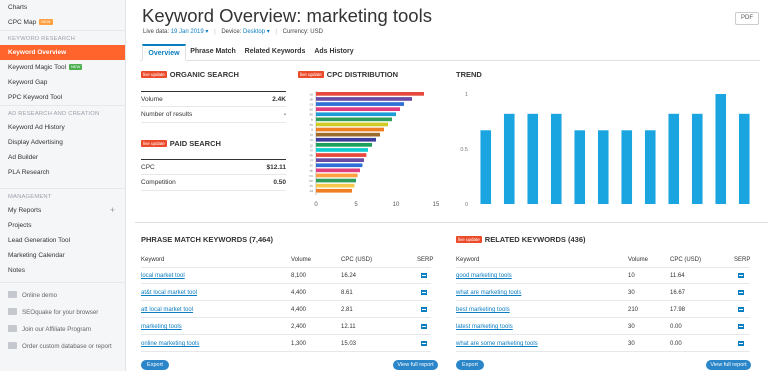 This screenshot has width=768, height=371. I want to click on plus-icon: +, so click(112, 210).